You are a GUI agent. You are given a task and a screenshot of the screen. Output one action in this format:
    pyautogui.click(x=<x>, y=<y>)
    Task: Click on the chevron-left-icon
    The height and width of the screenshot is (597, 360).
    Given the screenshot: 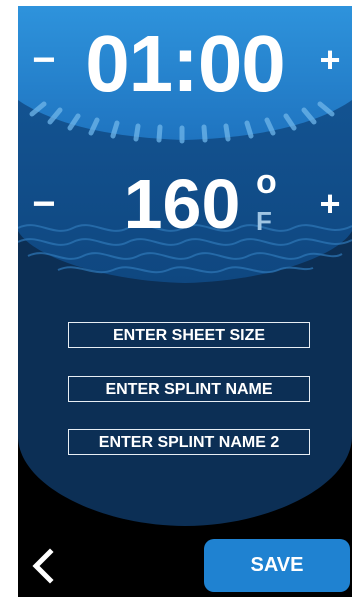 What is the action you would take?
    pyautogui.click(x=43, y=566)
    